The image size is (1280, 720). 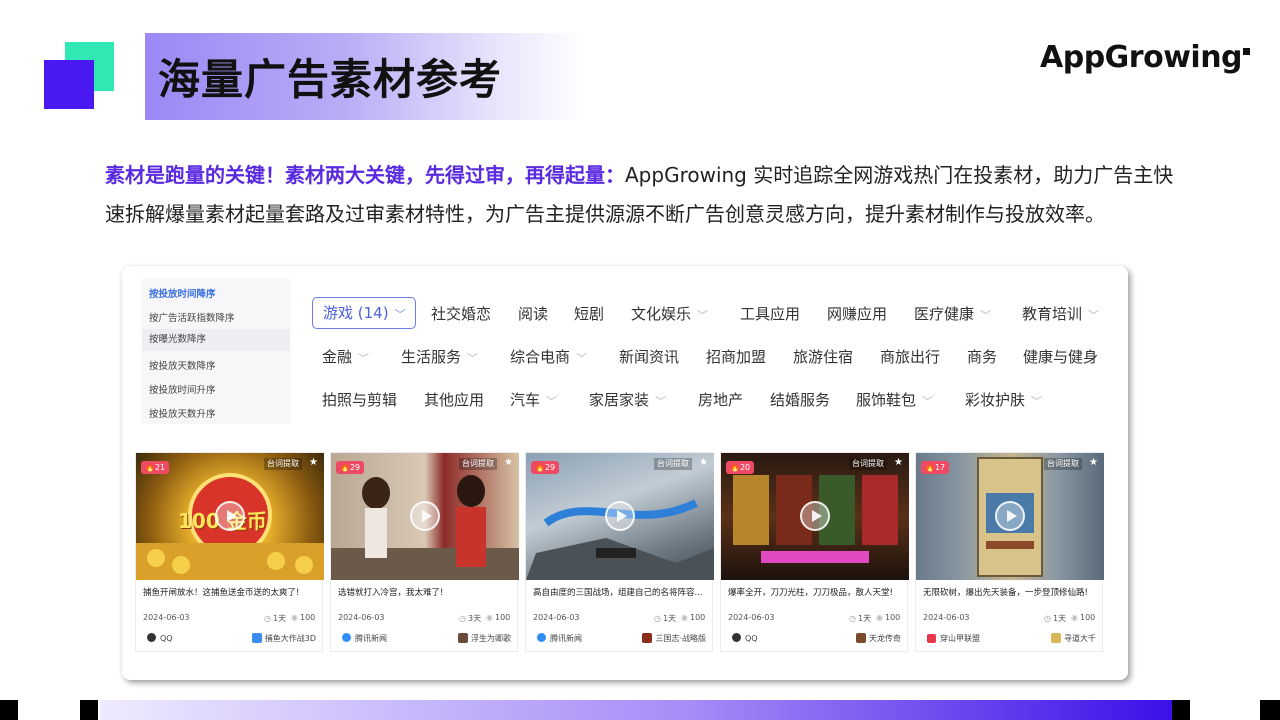 I want to click on category-item: 服饰鞋包 ﹀, so click(x=894, y=399).